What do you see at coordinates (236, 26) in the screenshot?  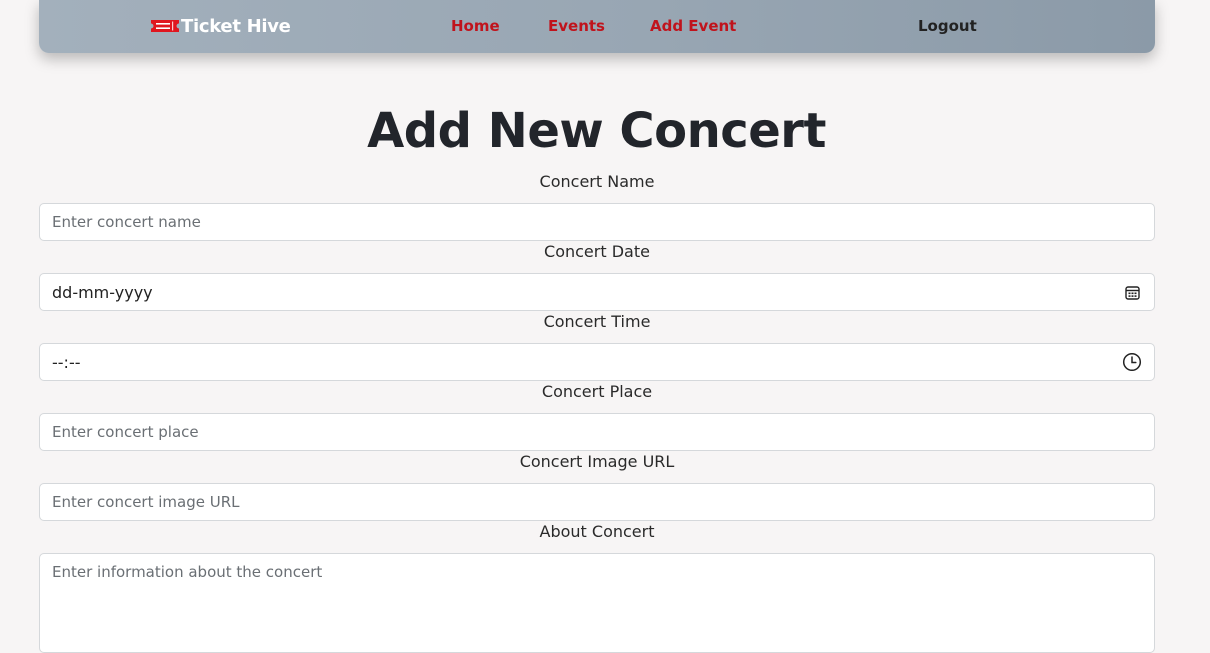 I see `brand-name: Ticket Hive` at bounding box center [236, 26].